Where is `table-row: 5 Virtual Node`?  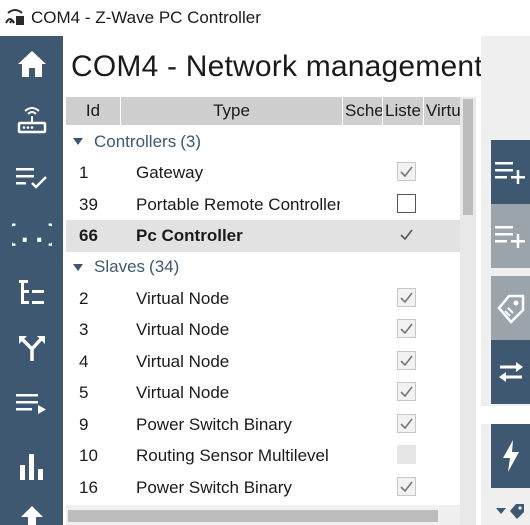
table-row: 5 Virtual Node is located at coordinates (263, 393).